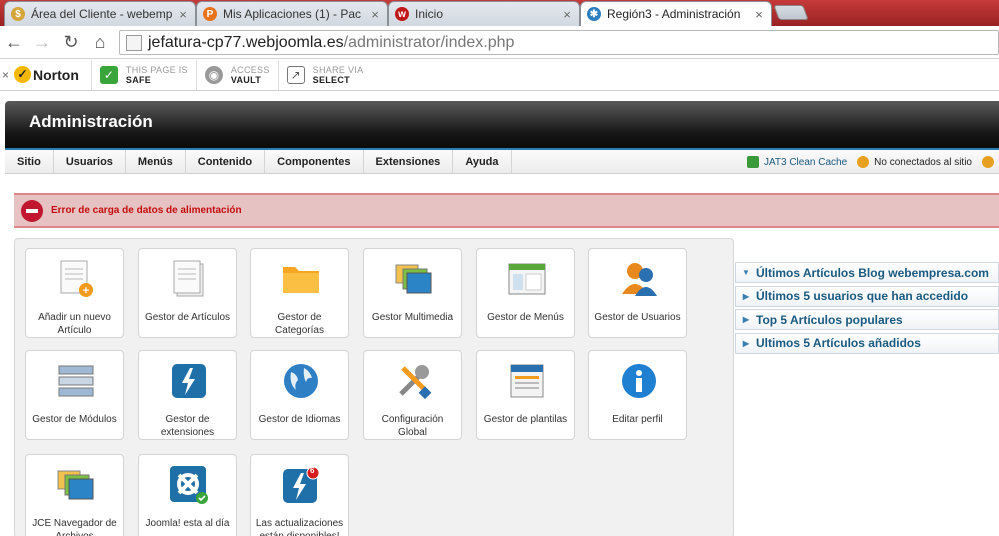 The width and height of the screenshot is (999, 536). What do you see at coordinates (752, 162) in the screenshot?
I see `cache-icon` at bounding box center [752, 162].